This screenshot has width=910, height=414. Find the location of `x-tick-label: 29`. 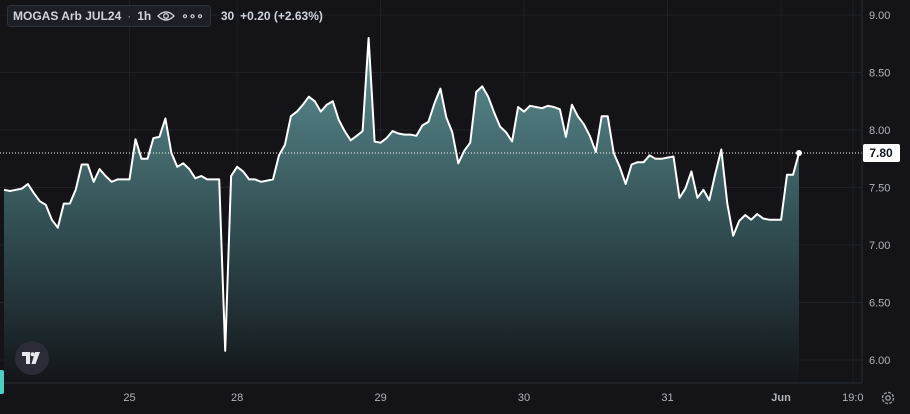

x-tick-label: 29 is located at coordinates (380, 398).